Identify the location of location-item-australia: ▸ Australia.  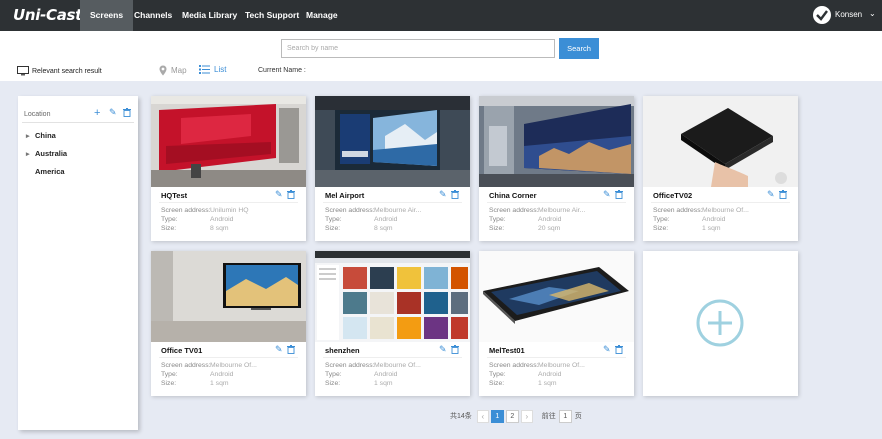
(46, 153).